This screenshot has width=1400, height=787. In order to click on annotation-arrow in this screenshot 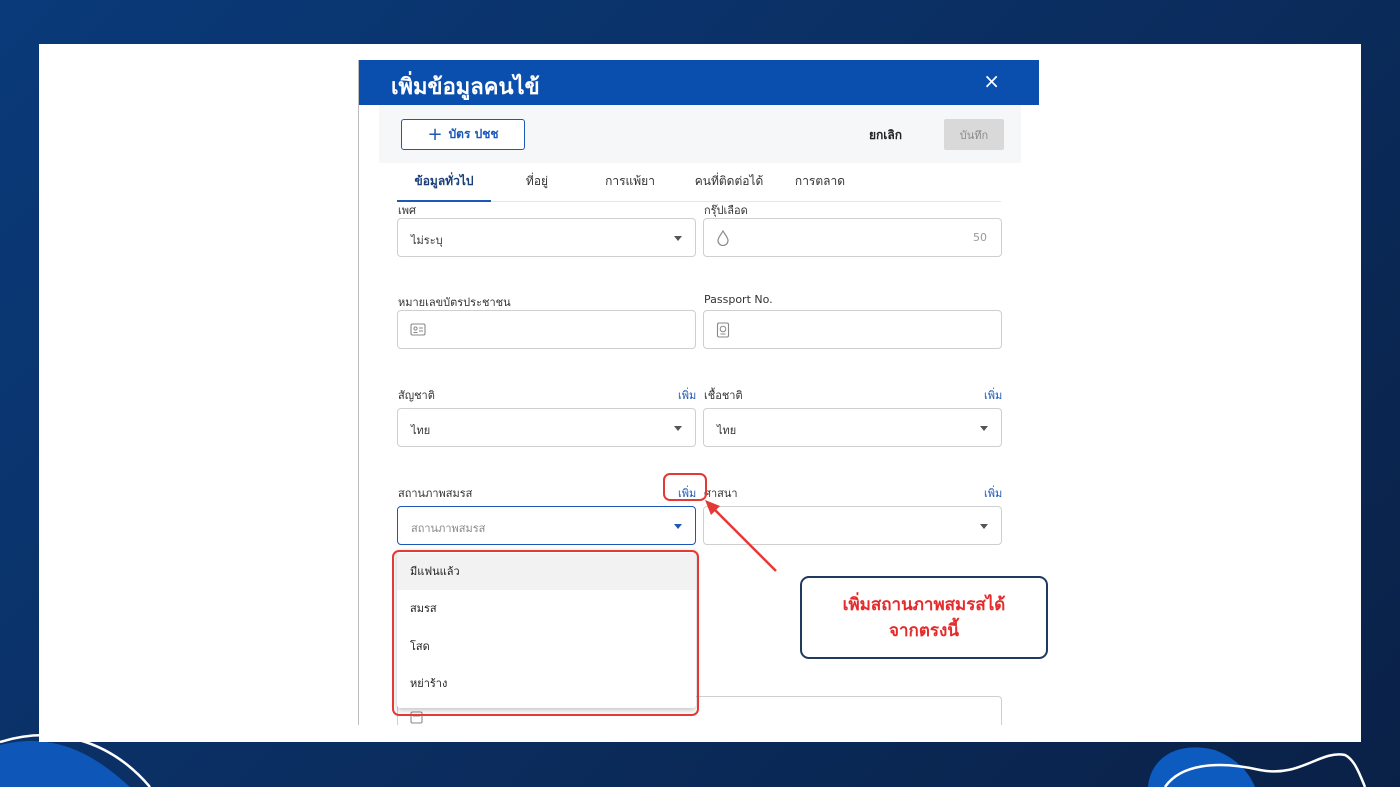, I will do `click(741, 536)`.